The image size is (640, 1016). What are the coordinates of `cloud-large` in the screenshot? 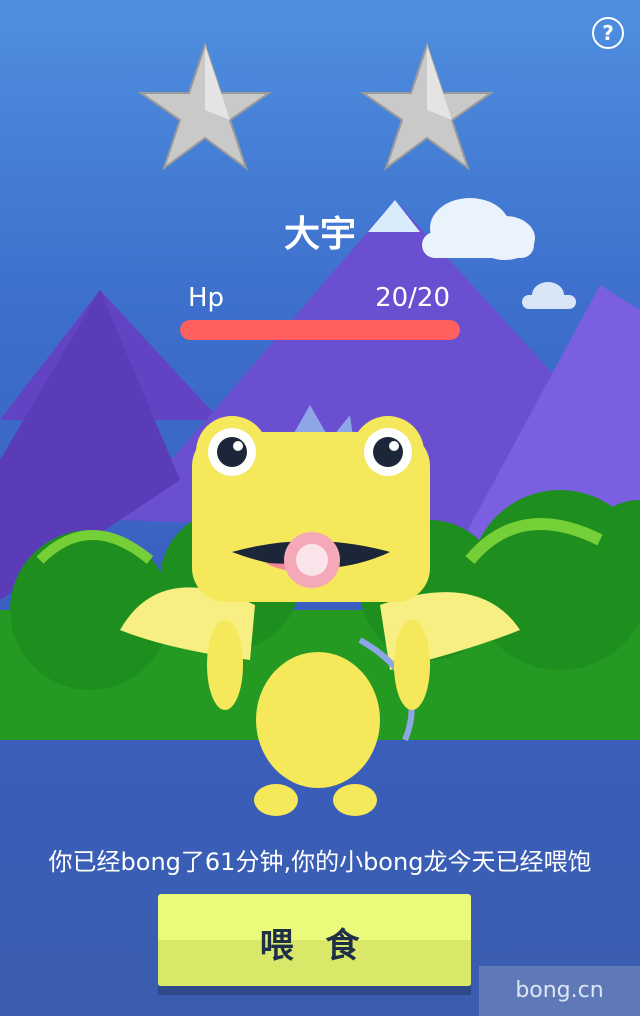 It's located at (478, 229).